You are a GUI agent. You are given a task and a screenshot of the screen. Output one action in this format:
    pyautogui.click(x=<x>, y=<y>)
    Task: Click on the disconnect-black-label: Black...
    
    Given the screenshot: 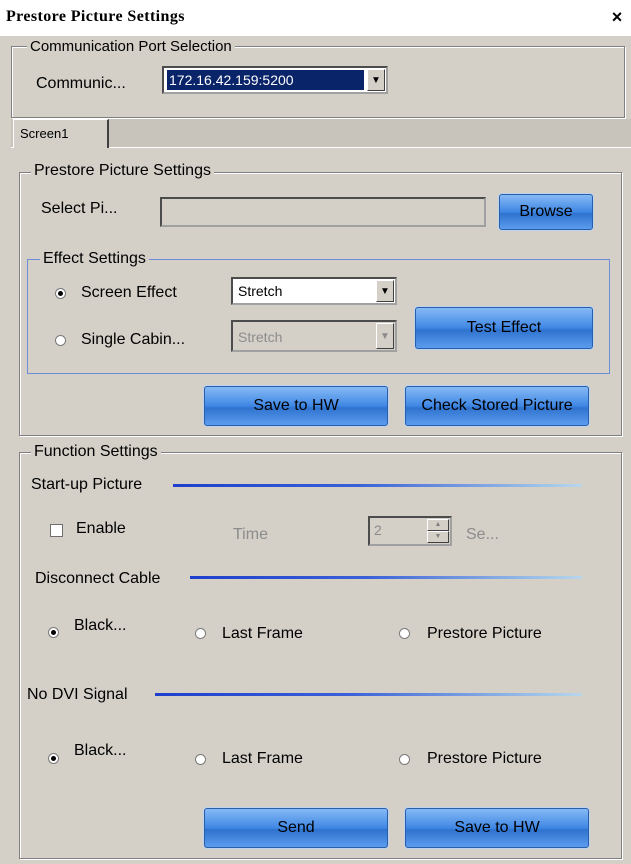 What is the action you would take?
    pyautogui.click(x=100, y=625)
    